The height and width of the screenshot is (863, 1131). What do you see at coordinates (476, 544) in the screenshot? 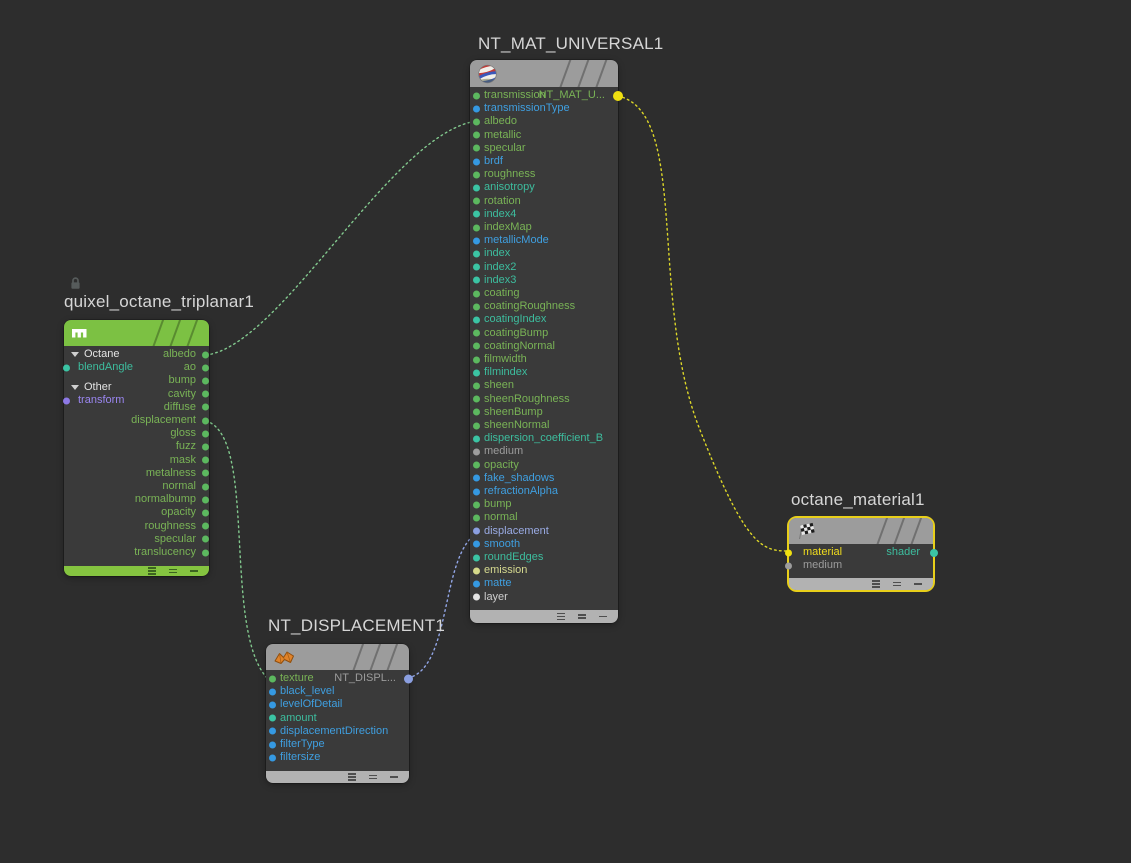
I see `input-connector-smooth` at bounding box center [476, 544].